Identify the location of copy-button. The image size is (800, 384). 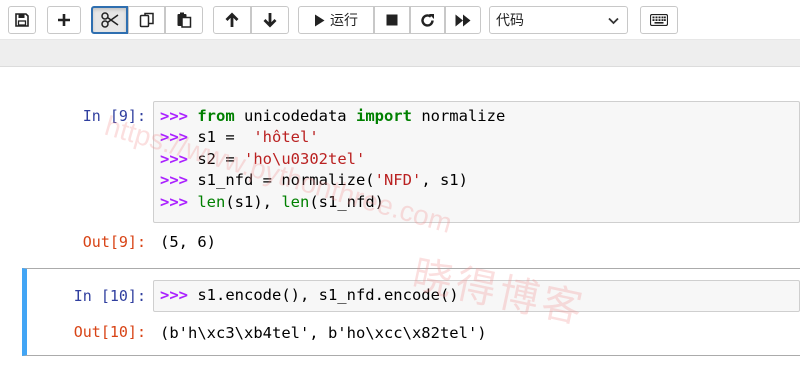
(146, 20).